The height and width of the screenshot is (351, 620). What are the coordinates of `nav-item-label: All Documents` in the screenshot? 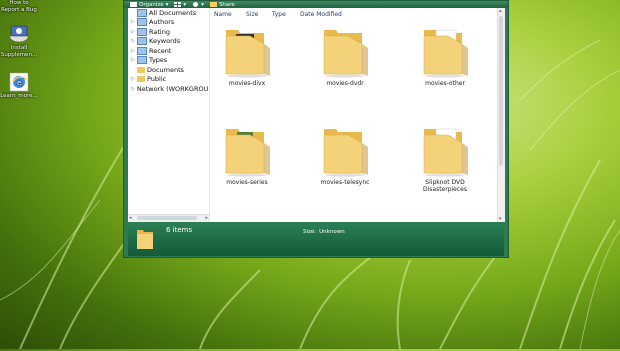 It's located at (173, 12).